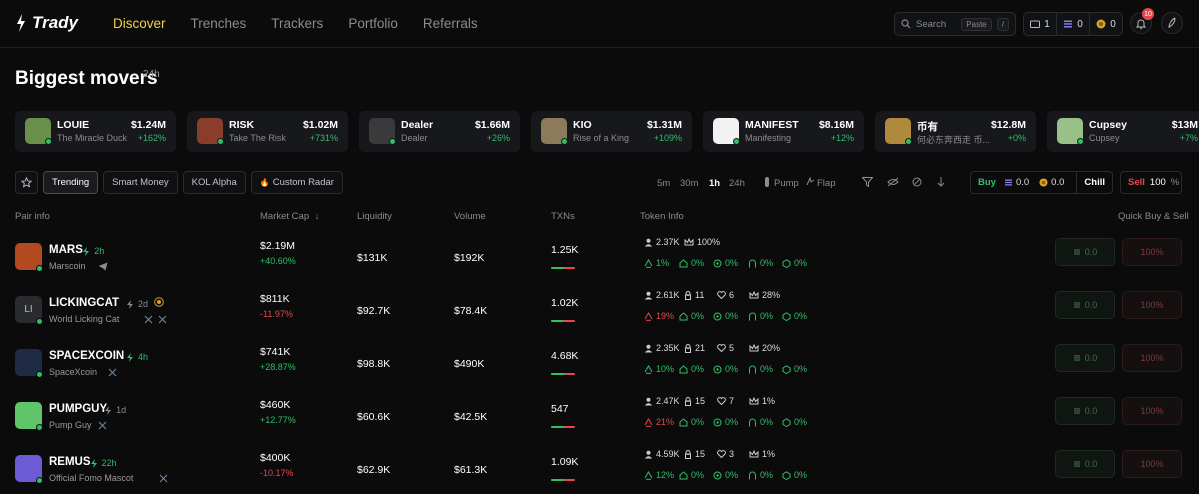  What do you see at coordinates (976, 24) in the screenshot?
I see `paste-button: Paste` at bounding box center [976, 24].